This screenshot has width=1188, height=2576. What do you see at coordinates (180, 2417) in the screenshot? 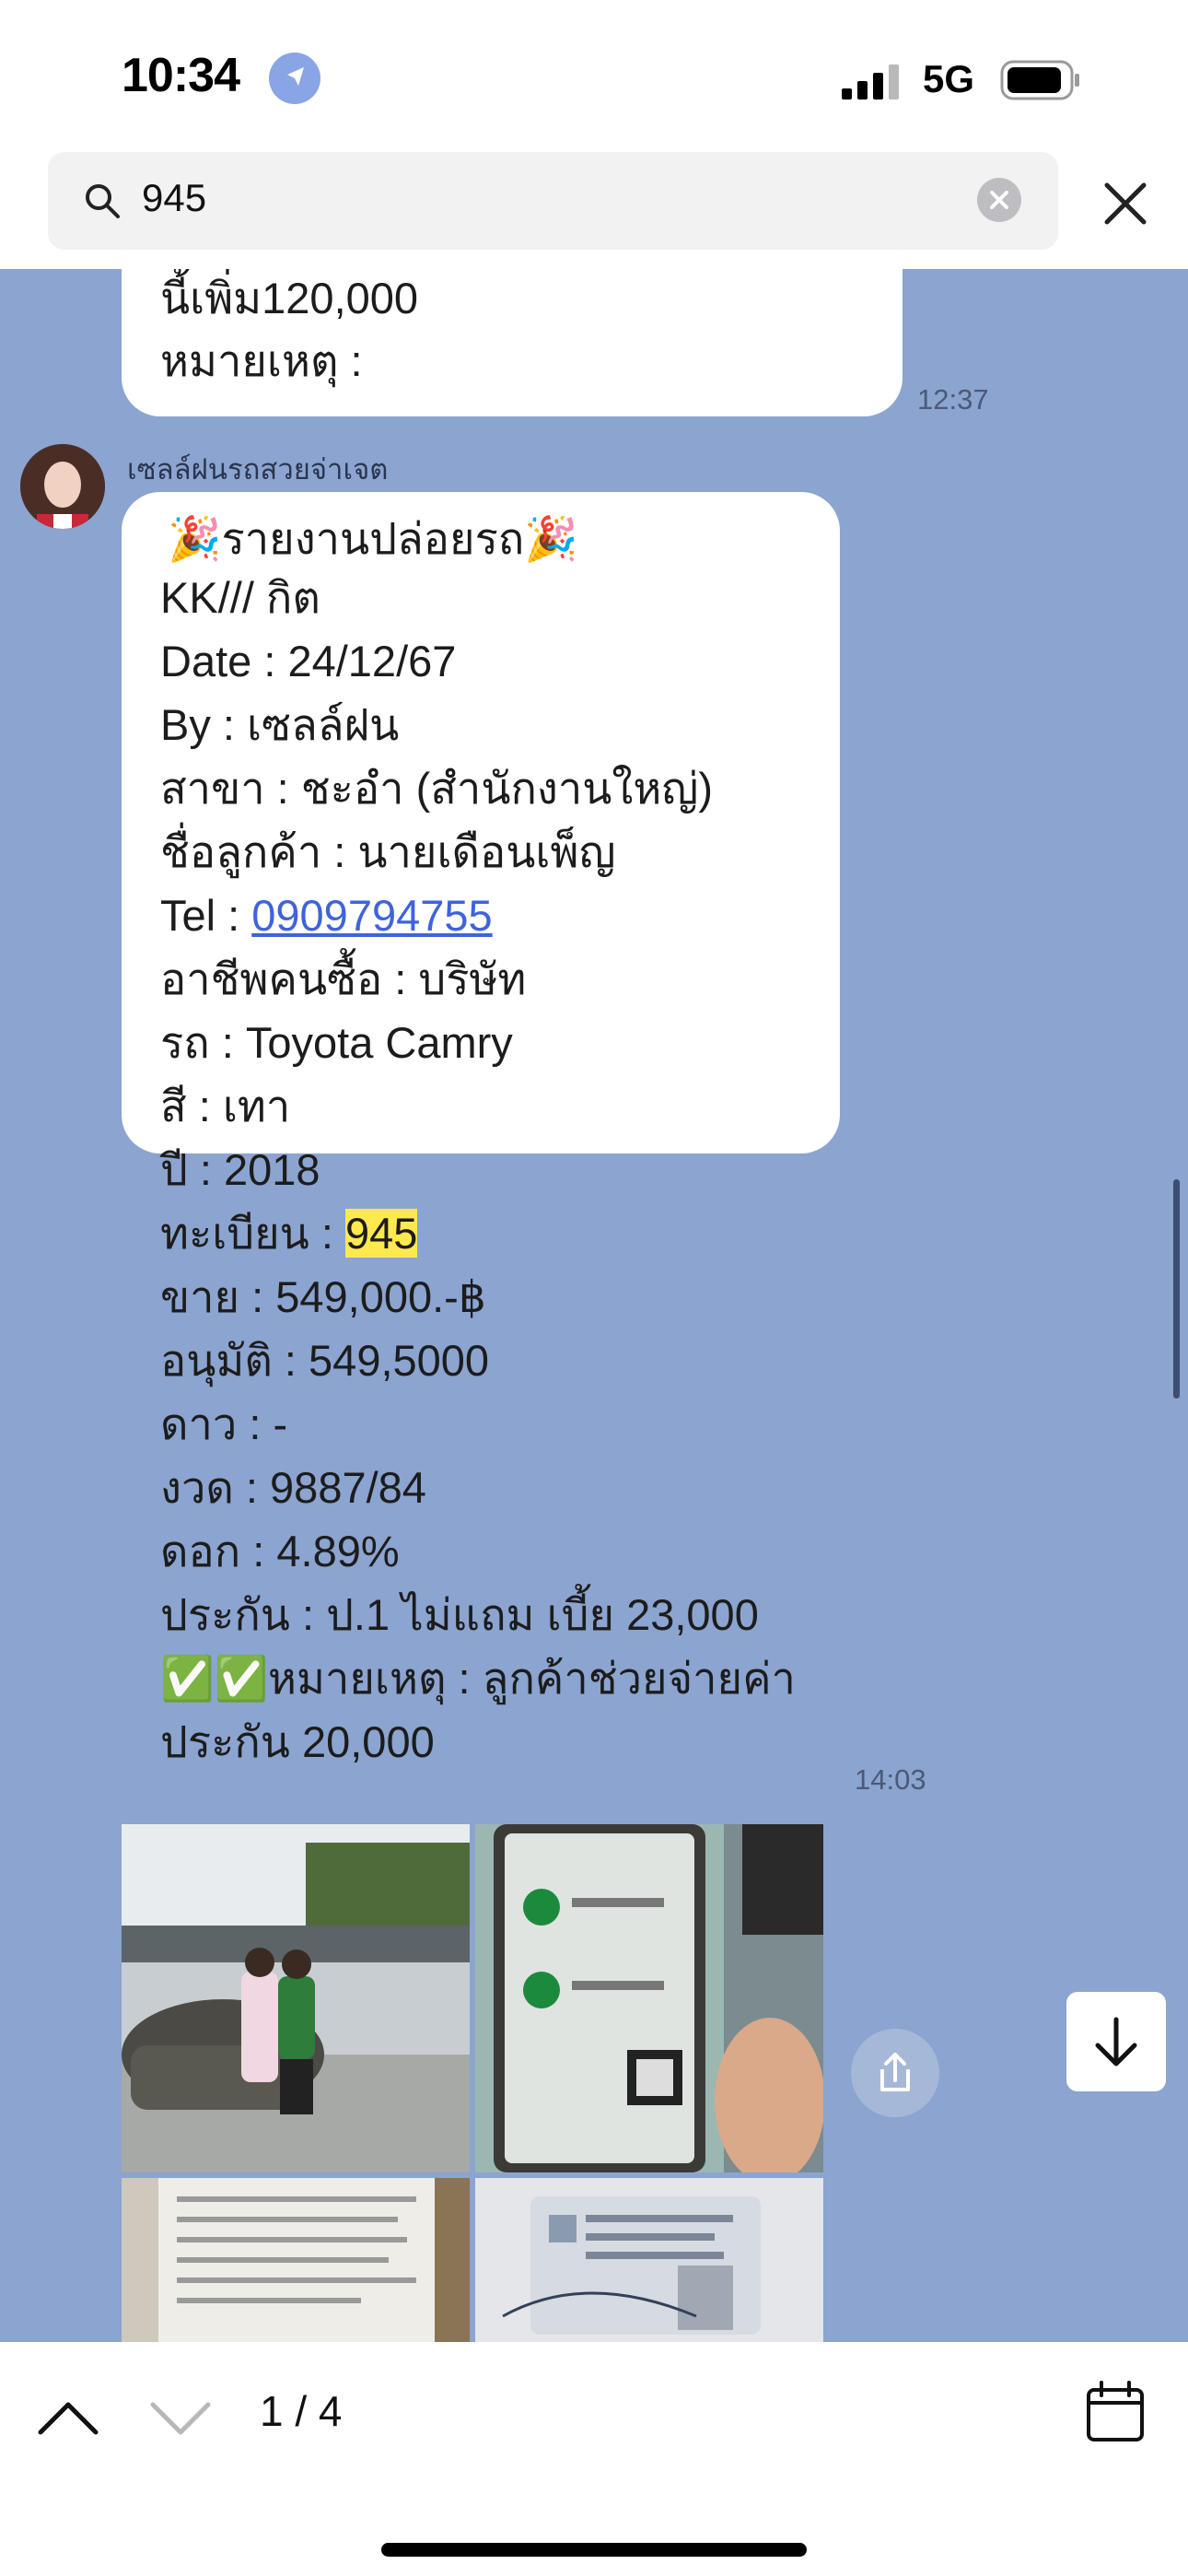
I see `chevron-down-icon` at bounding box center [180, 2417].